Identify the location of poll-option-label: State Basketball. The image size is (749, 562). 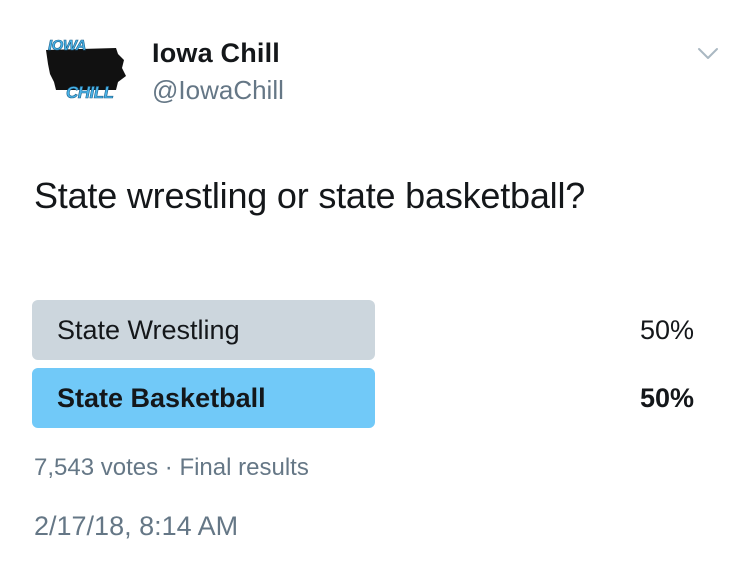
(161, 398).